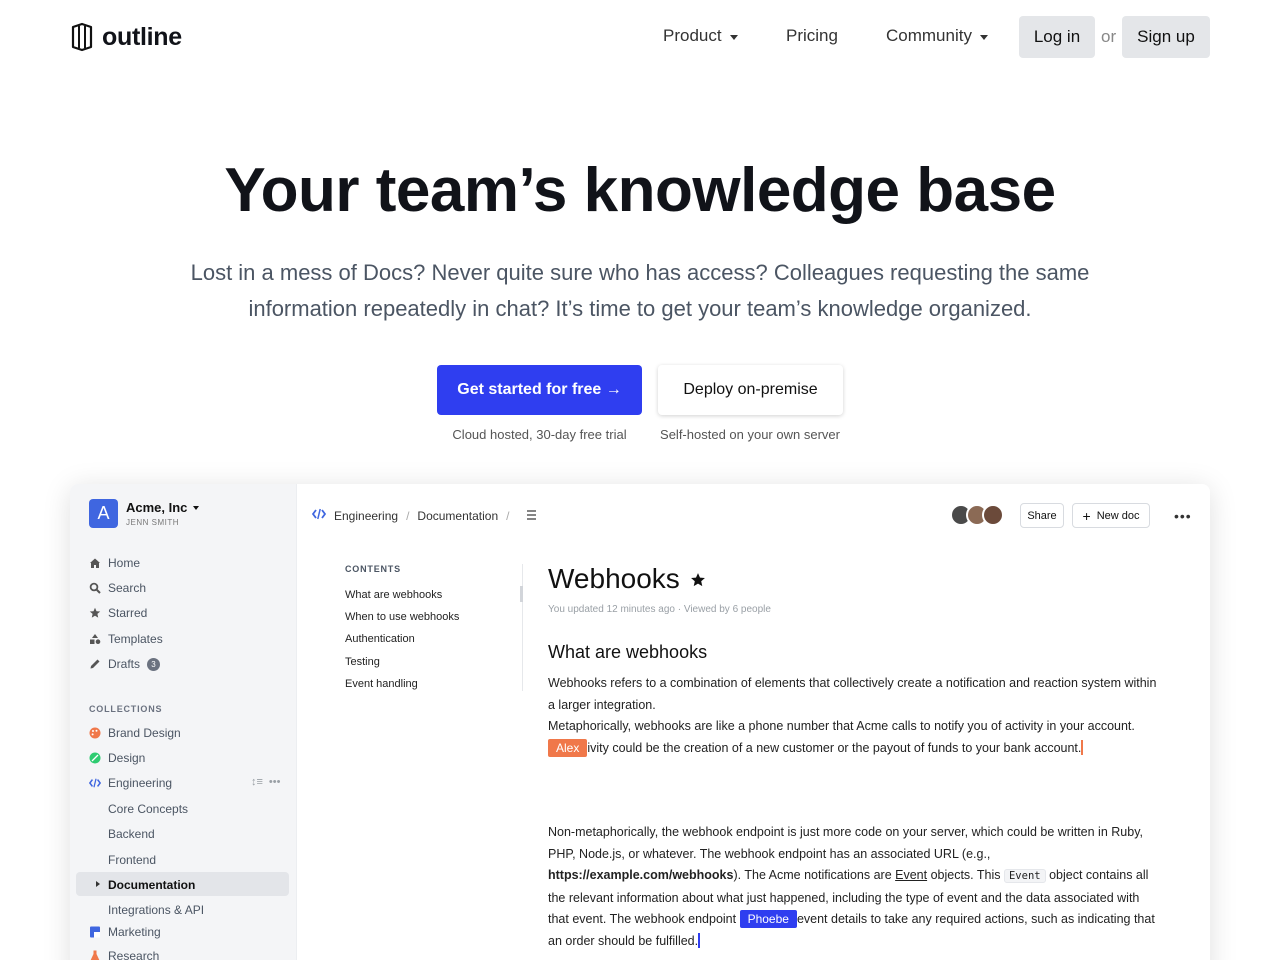 The width and height of the screenshot is (1280, 960). What do you see at coordinates (98, 884) in the screenshot?
I see `expand-triangle-icon` at bounding box center [98, 884].